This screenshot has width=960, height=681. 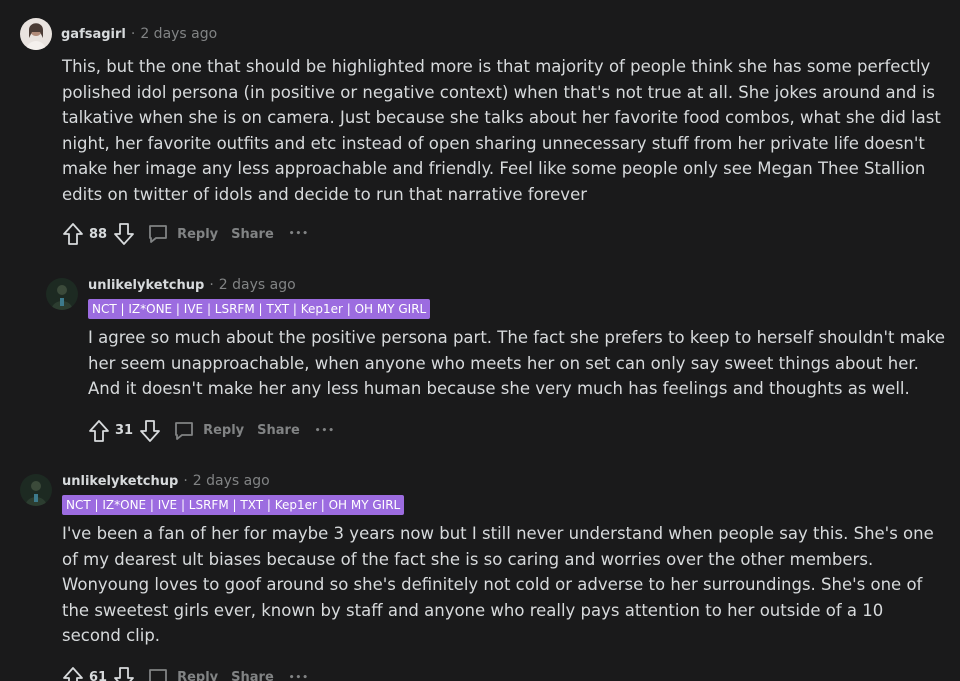 I want to click on comment-actions: 31 Reply Share •••, so click(x=517, y=431).